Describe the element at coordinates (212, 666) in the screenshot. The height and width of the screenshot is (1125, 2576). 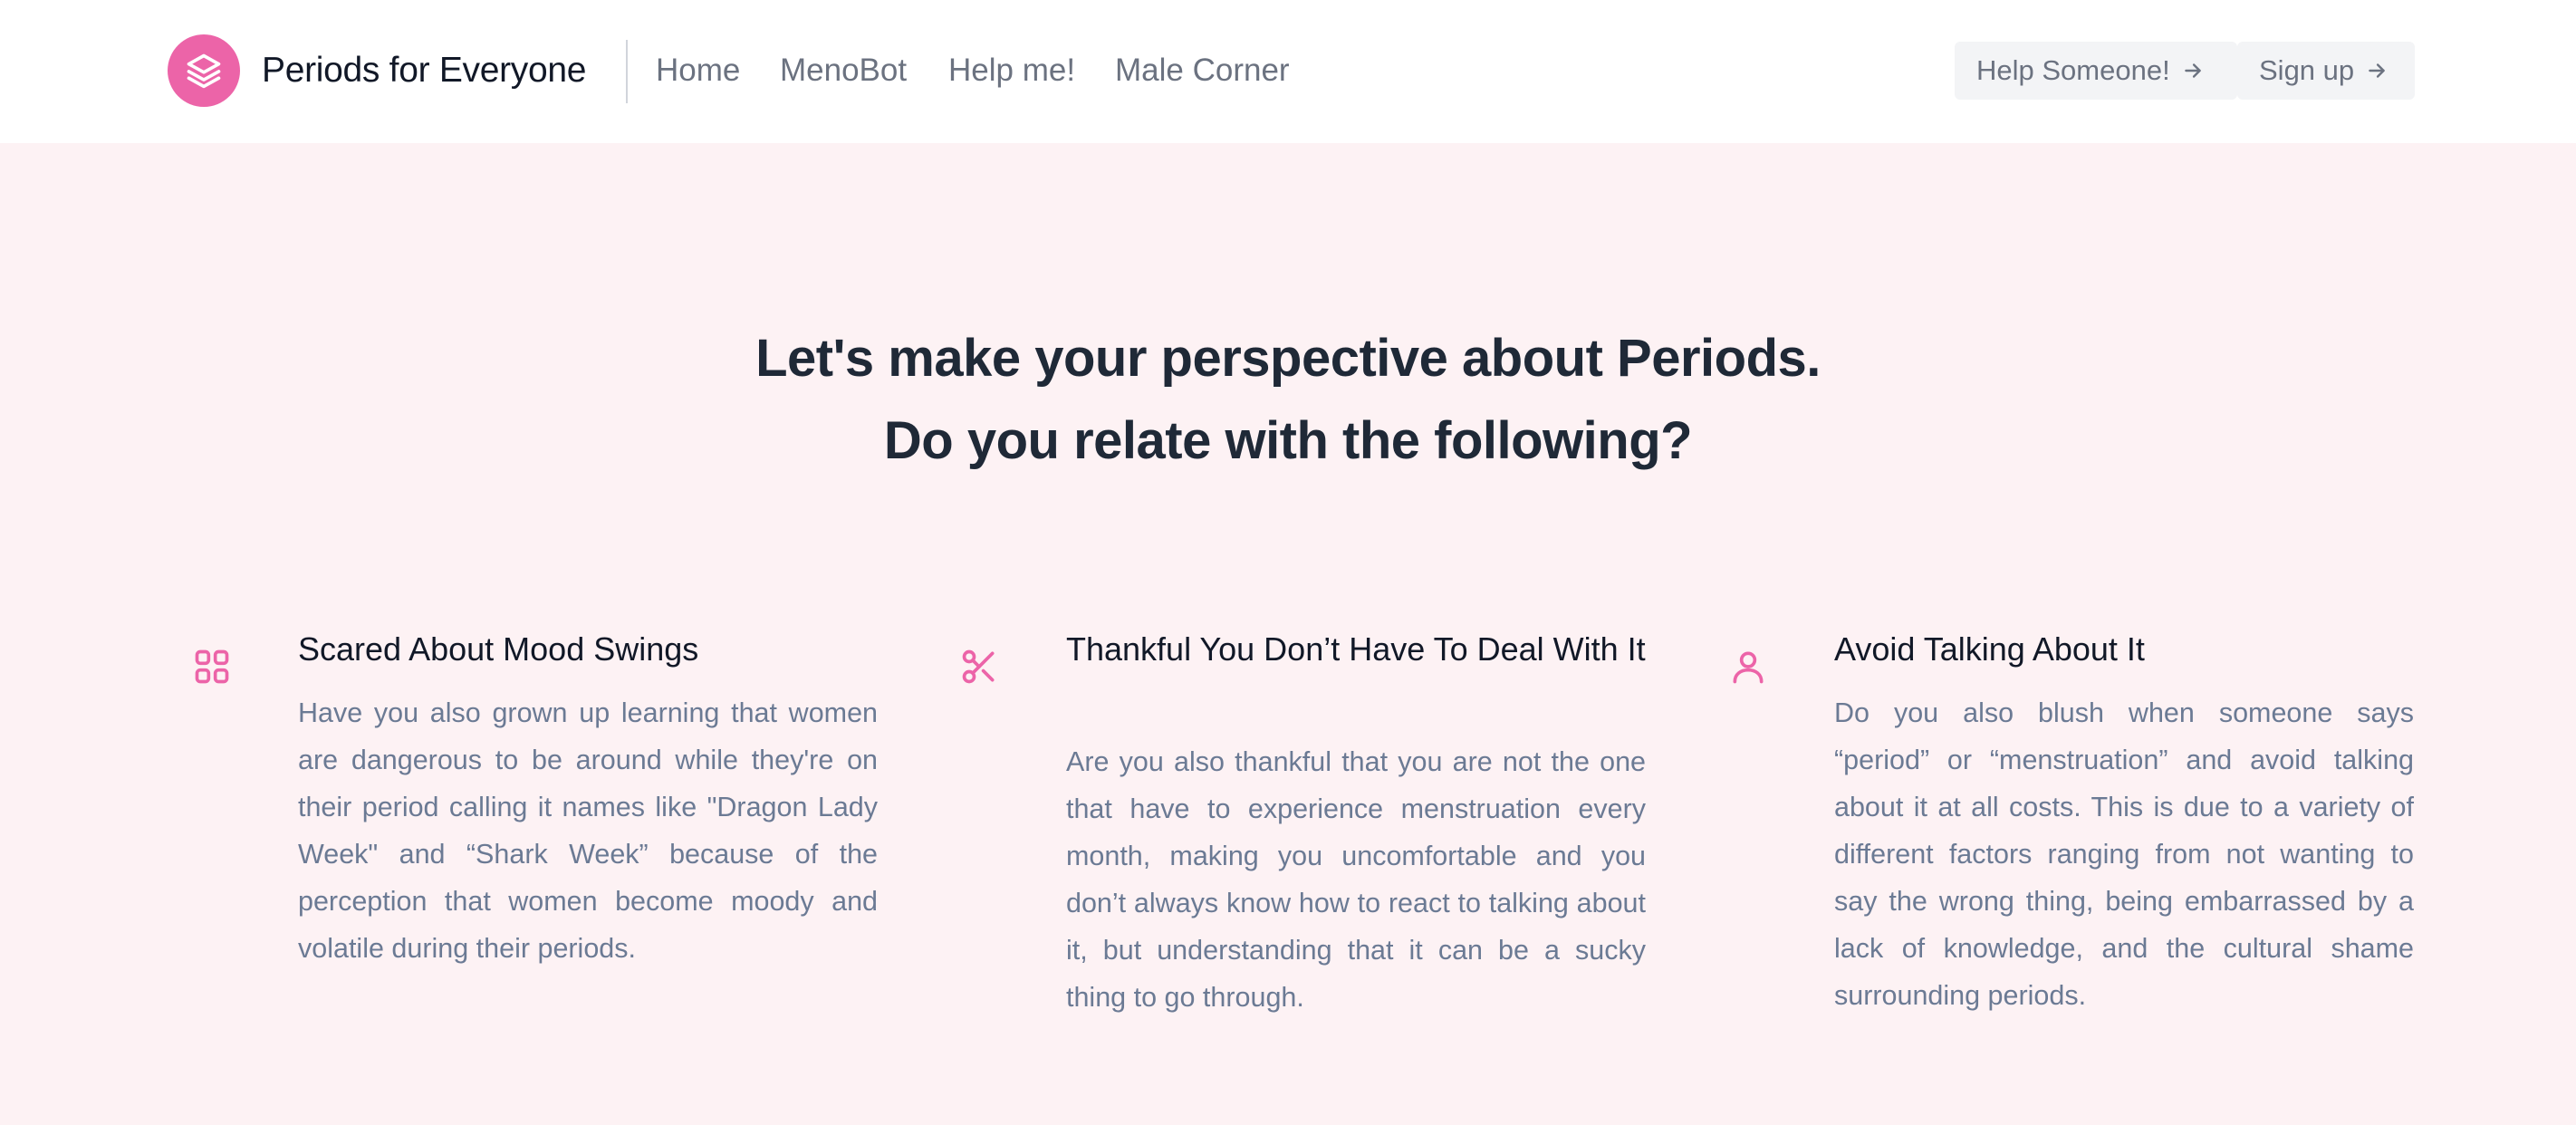
I see `grid-icon` at that location.